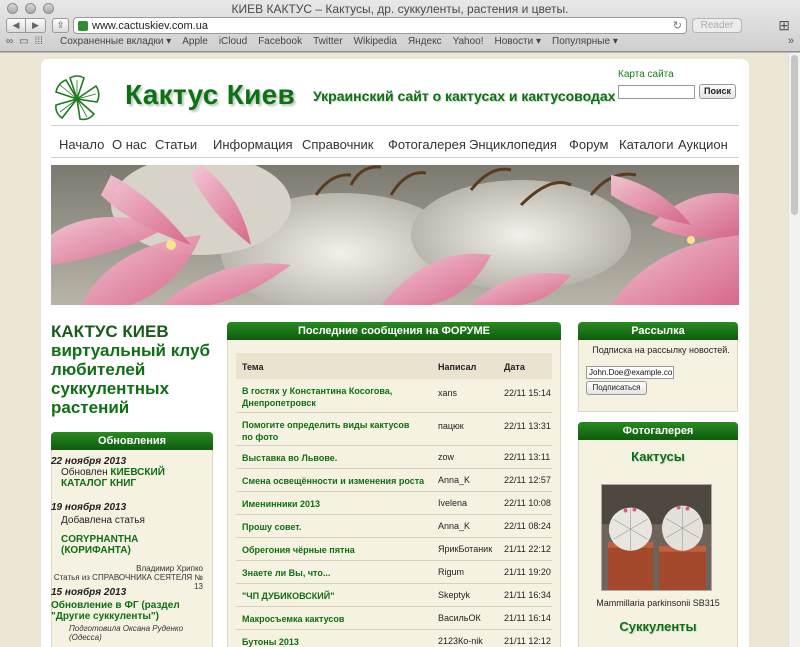 The height and width of the screenshot is (647, 800). I want to click on forum-topic-link: Макросъемка кактусов, so click(293, 619).